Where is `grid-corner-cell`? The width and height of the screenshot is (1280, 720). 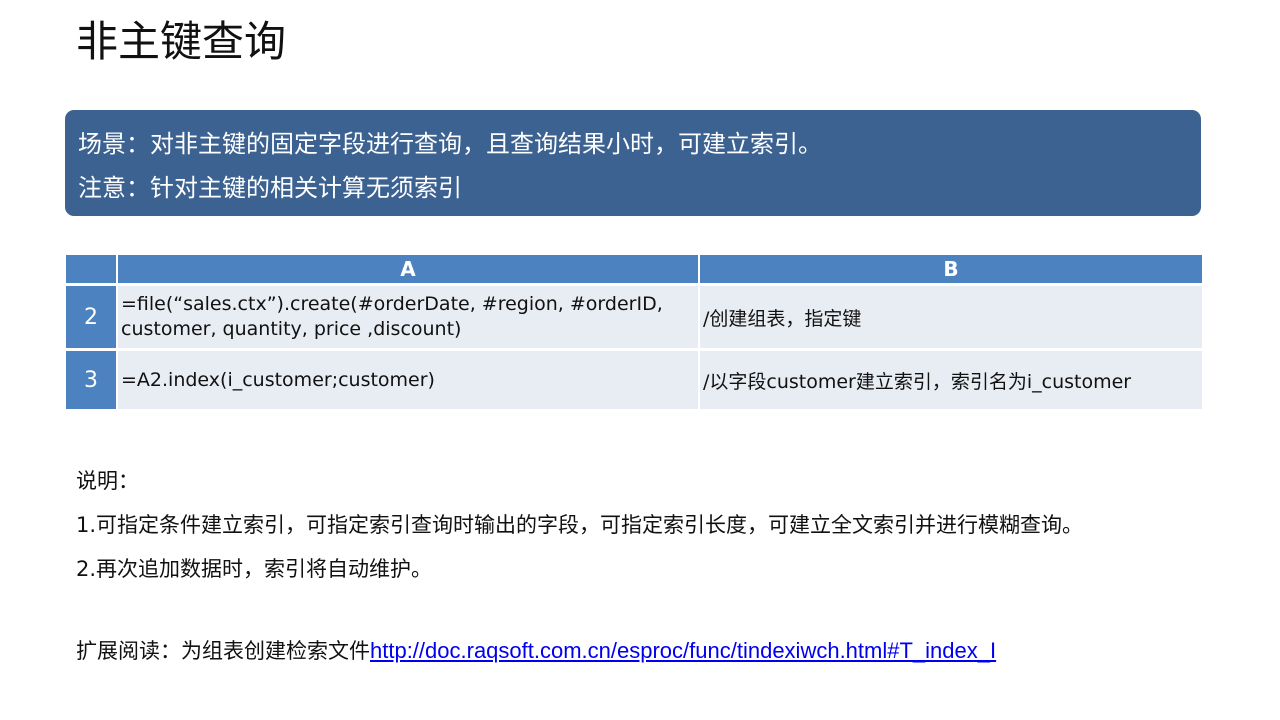
grid-corner-cell is located at coordinates (92, 269).